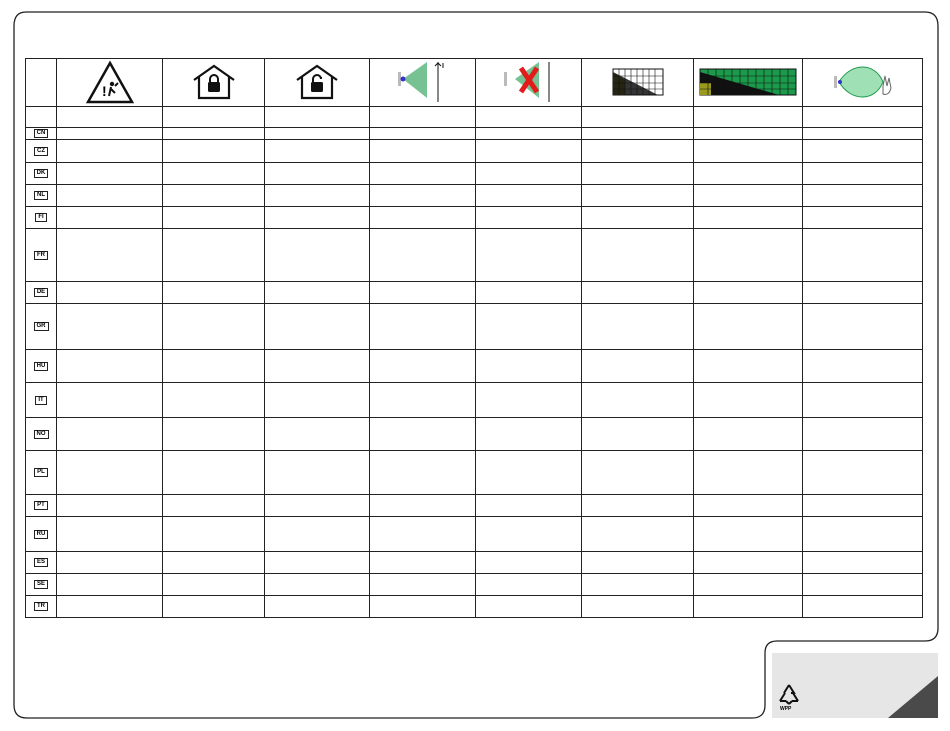  I want to click on table-cell: NO, so click(41, 434).